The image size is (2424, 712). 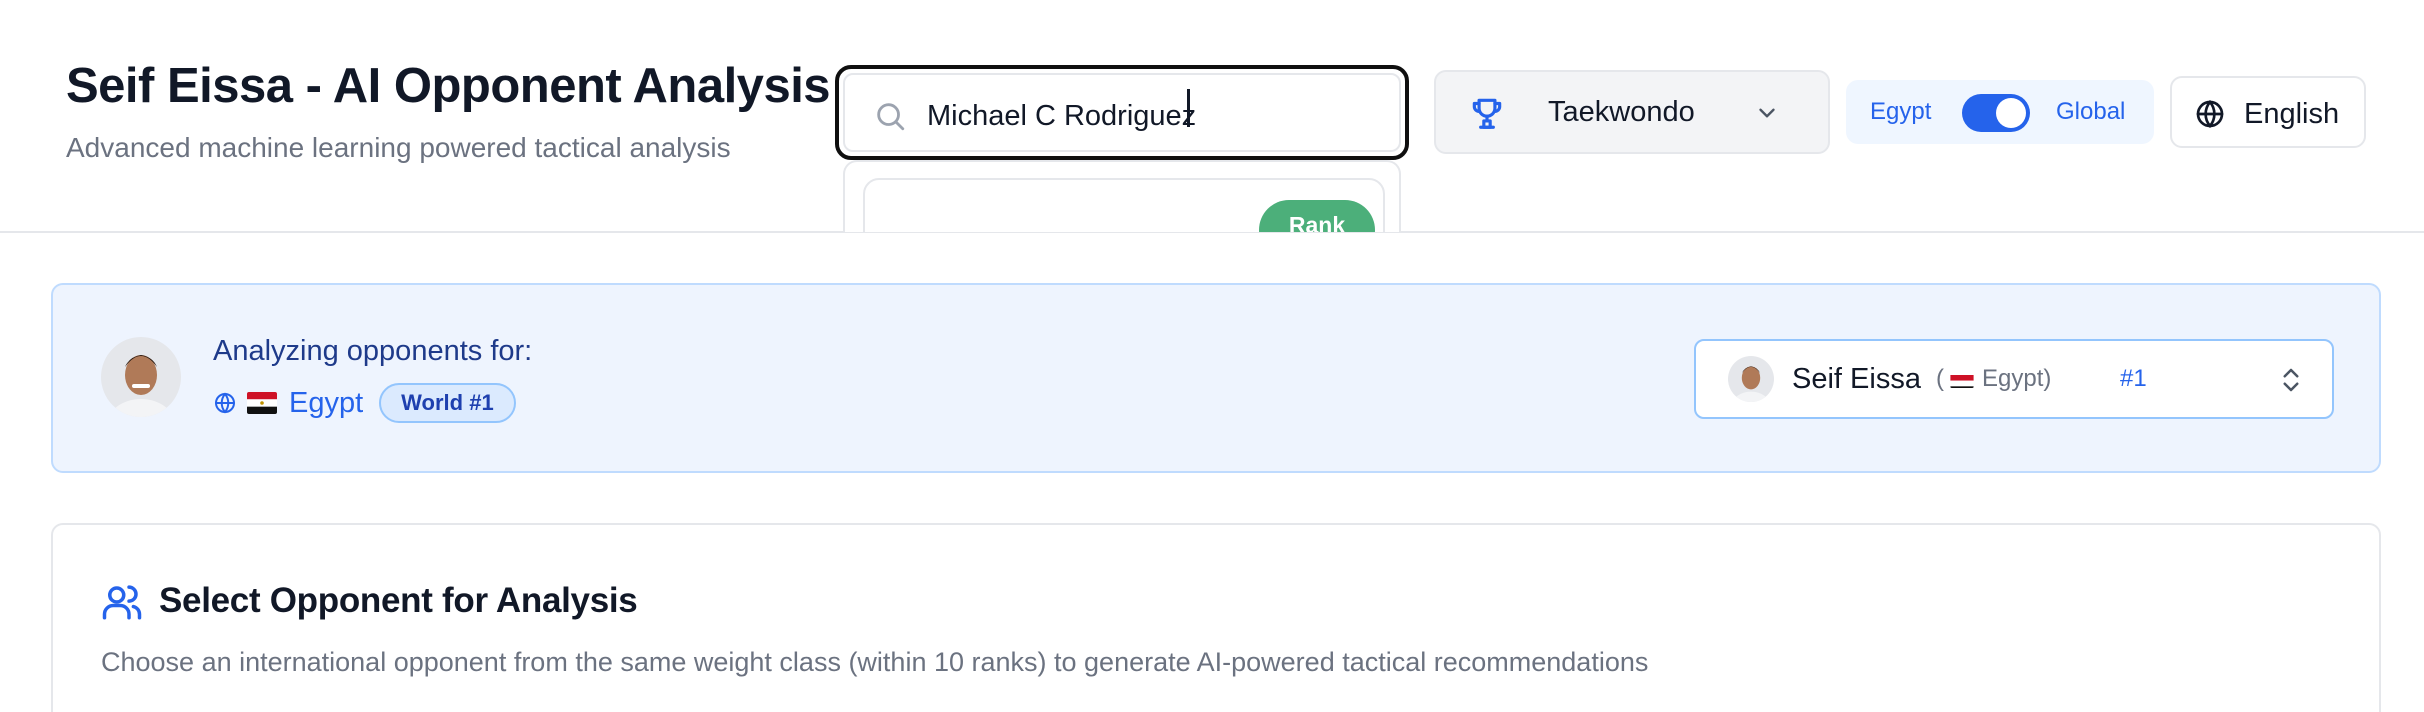 What do you see at coordinates (398, 600) in the screenshot?
I see `card-title: Select Opponent for Analysis` at bounding box center [398, 600].